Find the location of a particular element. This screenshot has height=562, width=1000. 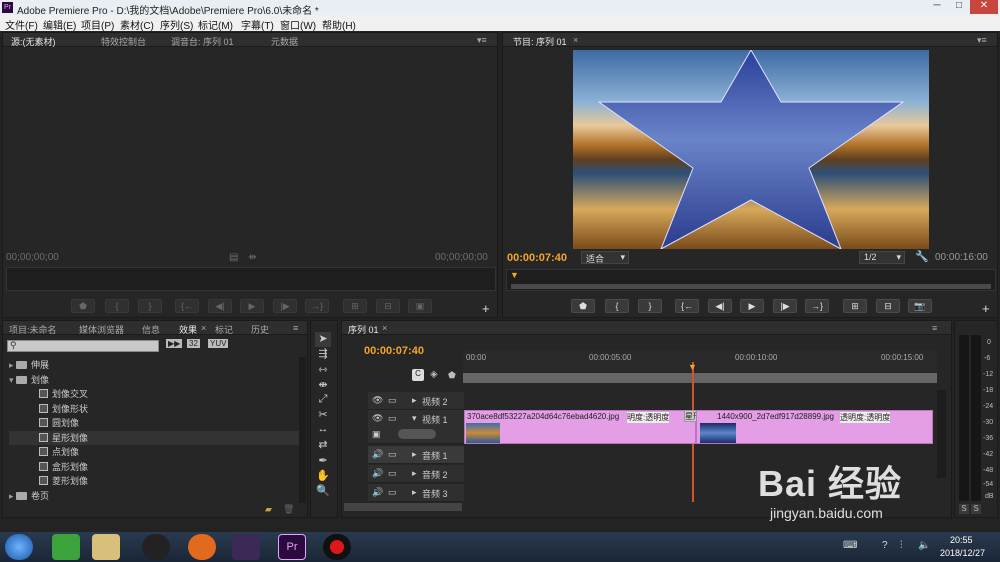

taskbar-firefox-icon is located at coordinates (202, 547).